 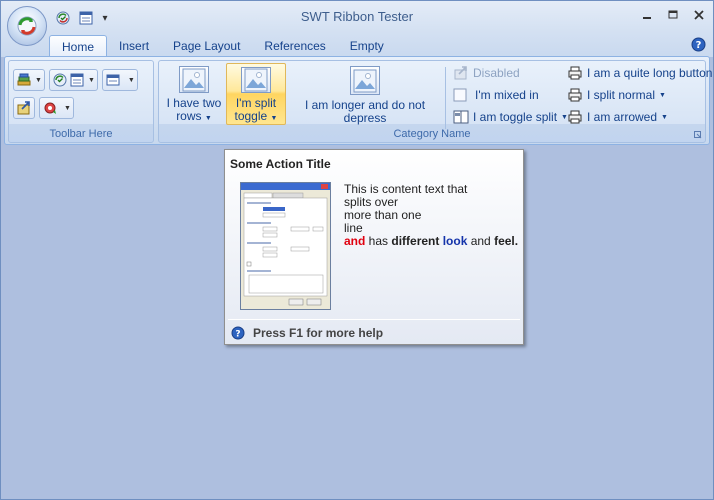 What do you see at coordinates (280, 164) in the screenshot?
I see `tooltip-title: Some Action Title` at bounding box center [280, 164].